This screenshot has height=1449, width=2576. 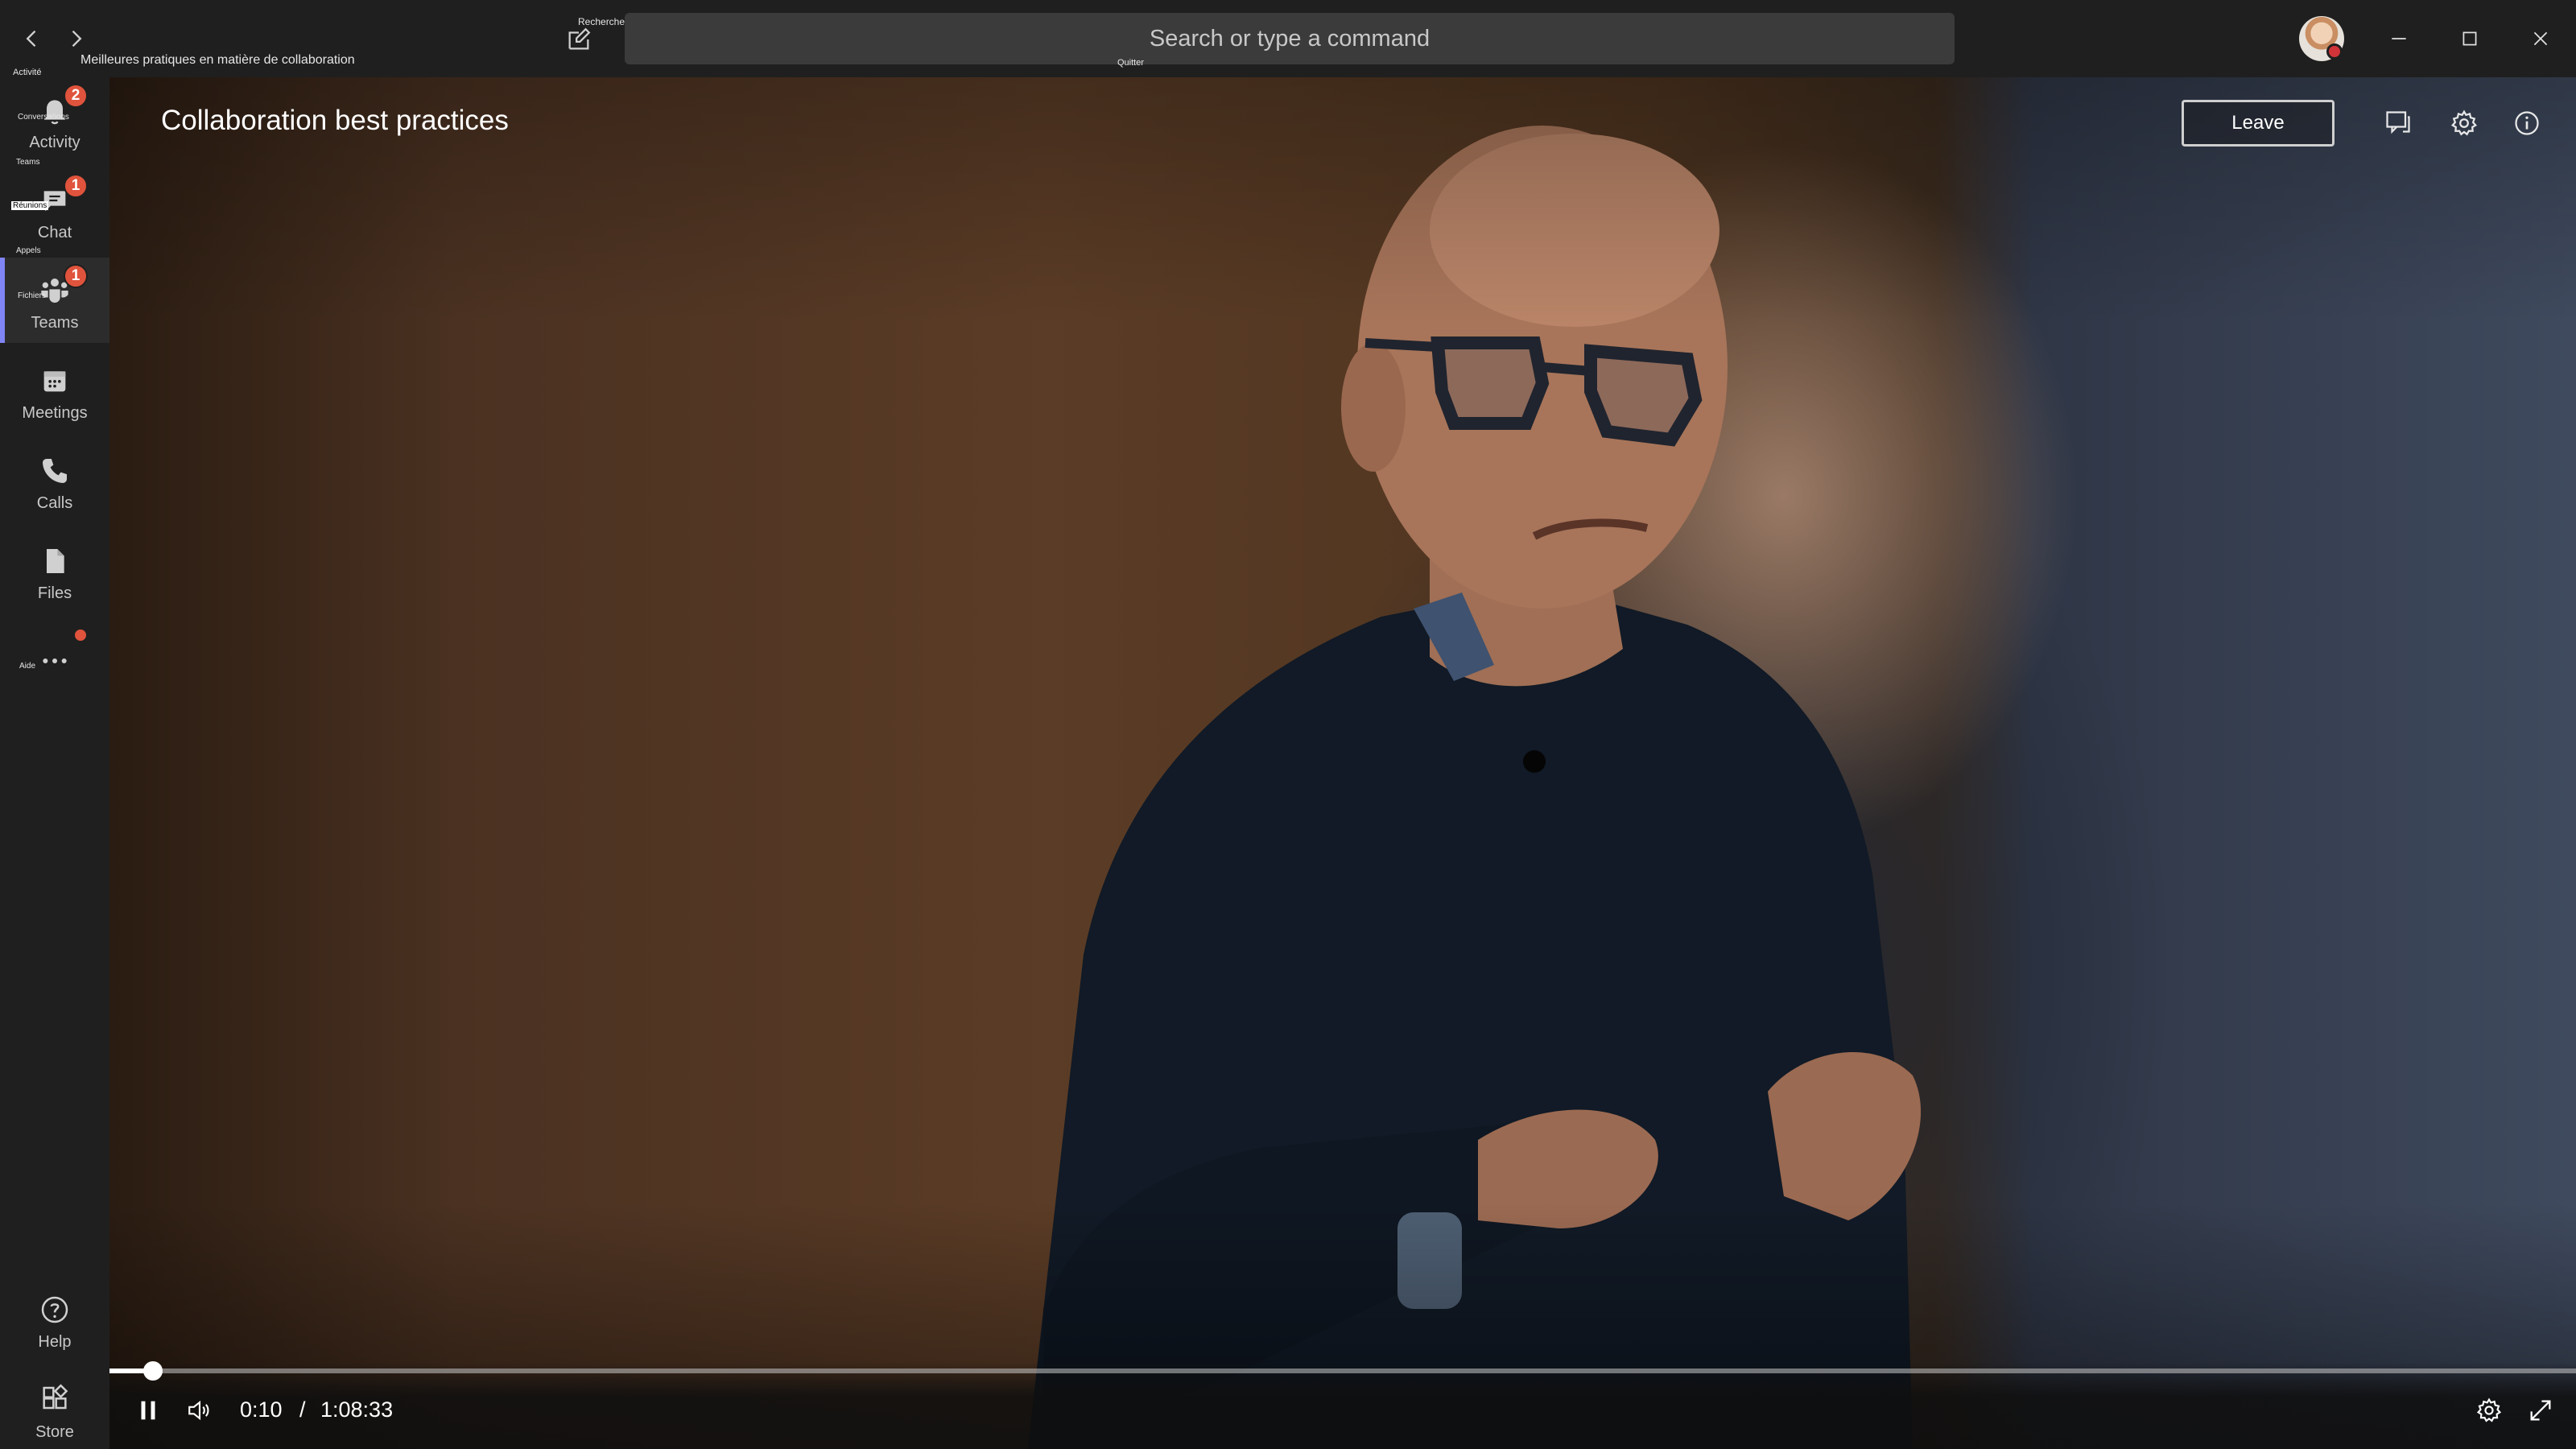 I want to click on meeting-chat-button, so click(x=2398, y=123).